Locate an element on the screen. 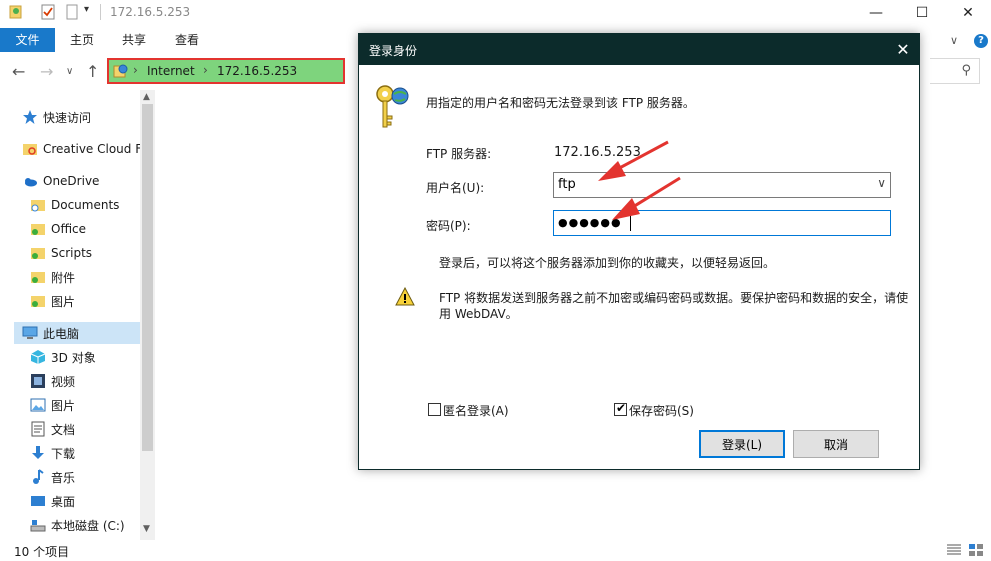 This screenshot has width=991, height=561. sidebar-item-desktop: 桌面 is located at coordinates (52, 501).